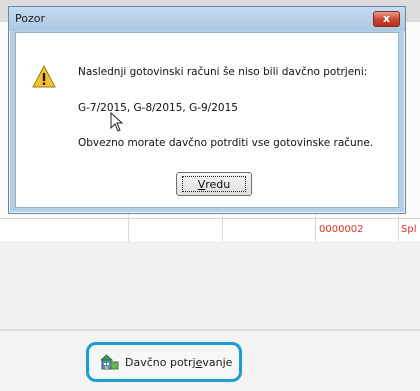 The image size is (420, 391). I want to click on fiscal-confirm-button: Davčno potrjevanje, so click(164, 362).